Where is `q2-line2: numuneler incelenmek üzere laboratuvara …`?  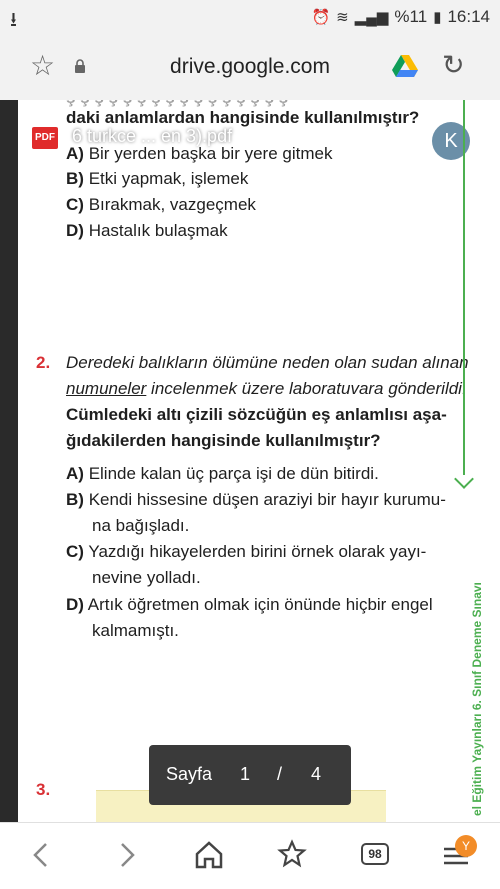
q2-line2: numuneler incelenmek üzere laboratuvara … is located at coordinates (266, 388).